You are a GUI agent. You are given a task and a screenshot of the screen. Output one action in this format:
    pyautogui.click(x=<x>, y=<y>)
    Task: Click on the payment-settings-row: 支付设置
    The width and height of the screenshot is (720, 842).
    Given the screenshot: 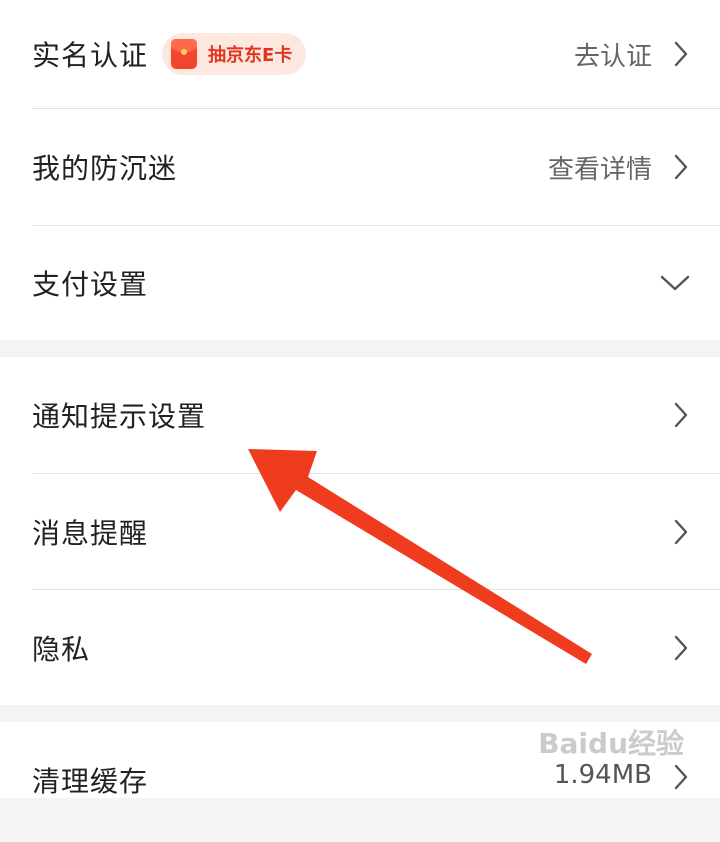 What is the action you would take?
    pyautogui.click(x=360, y=283)
    